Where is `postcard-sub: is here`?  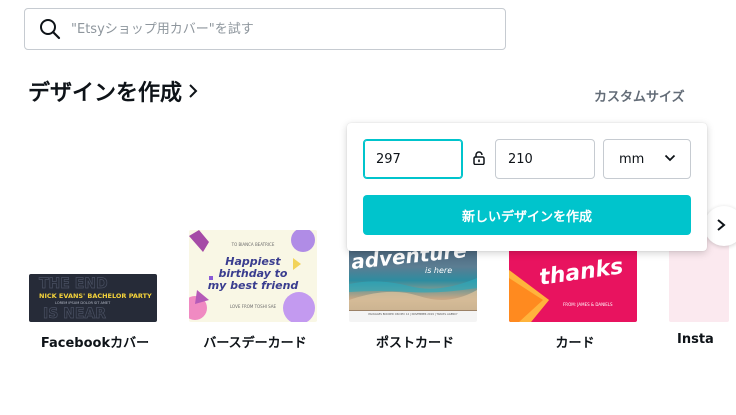 postcard-sub: is here is located at coordinates (439, 270).